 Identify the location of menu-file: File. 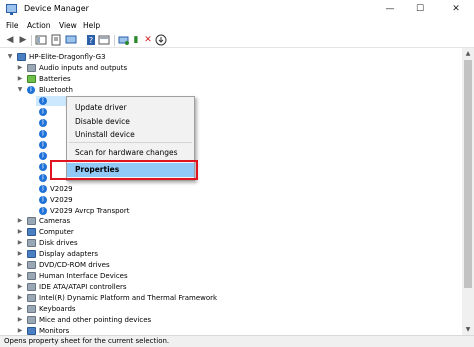
(12, 25).